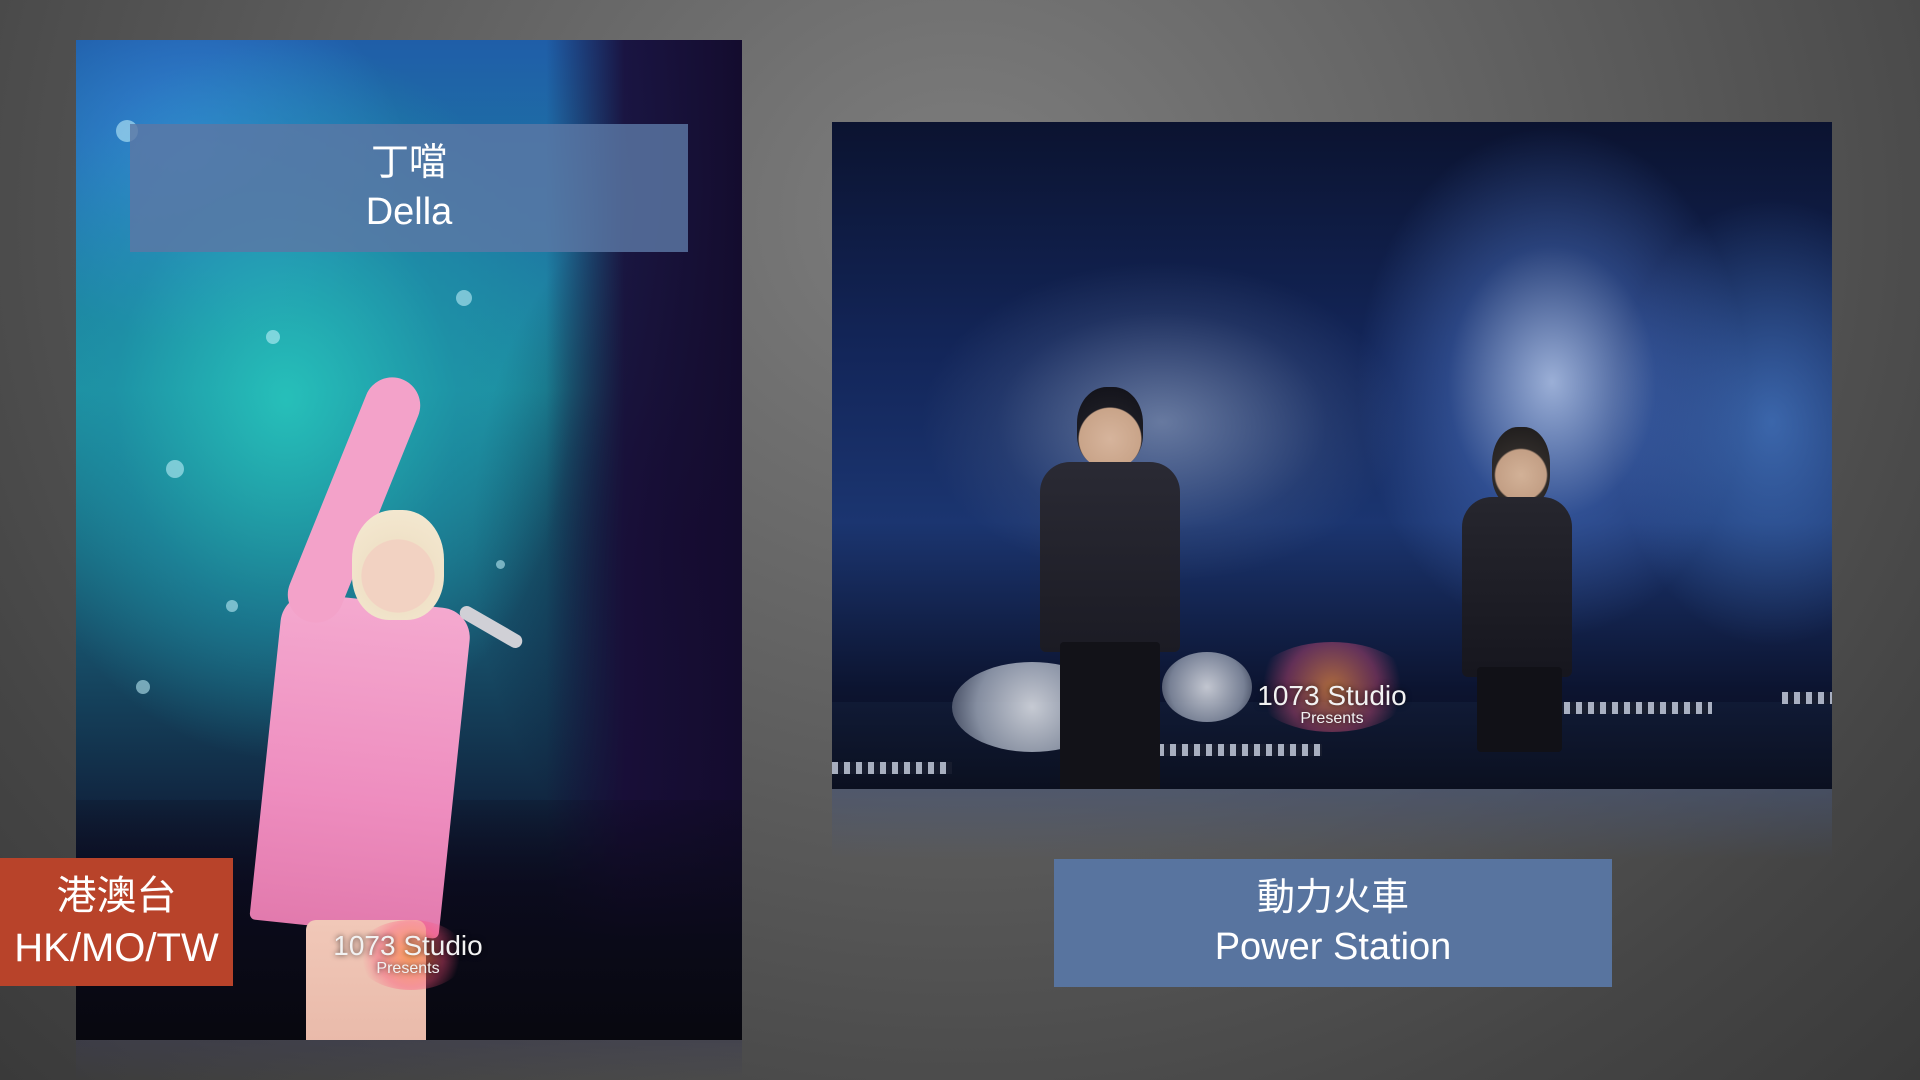 This screenshot has width=1920, height=1080. Describe the element at coordinates (116, 896) in the screenshot. I see `region-name-chinese: 港澳台` at that location.